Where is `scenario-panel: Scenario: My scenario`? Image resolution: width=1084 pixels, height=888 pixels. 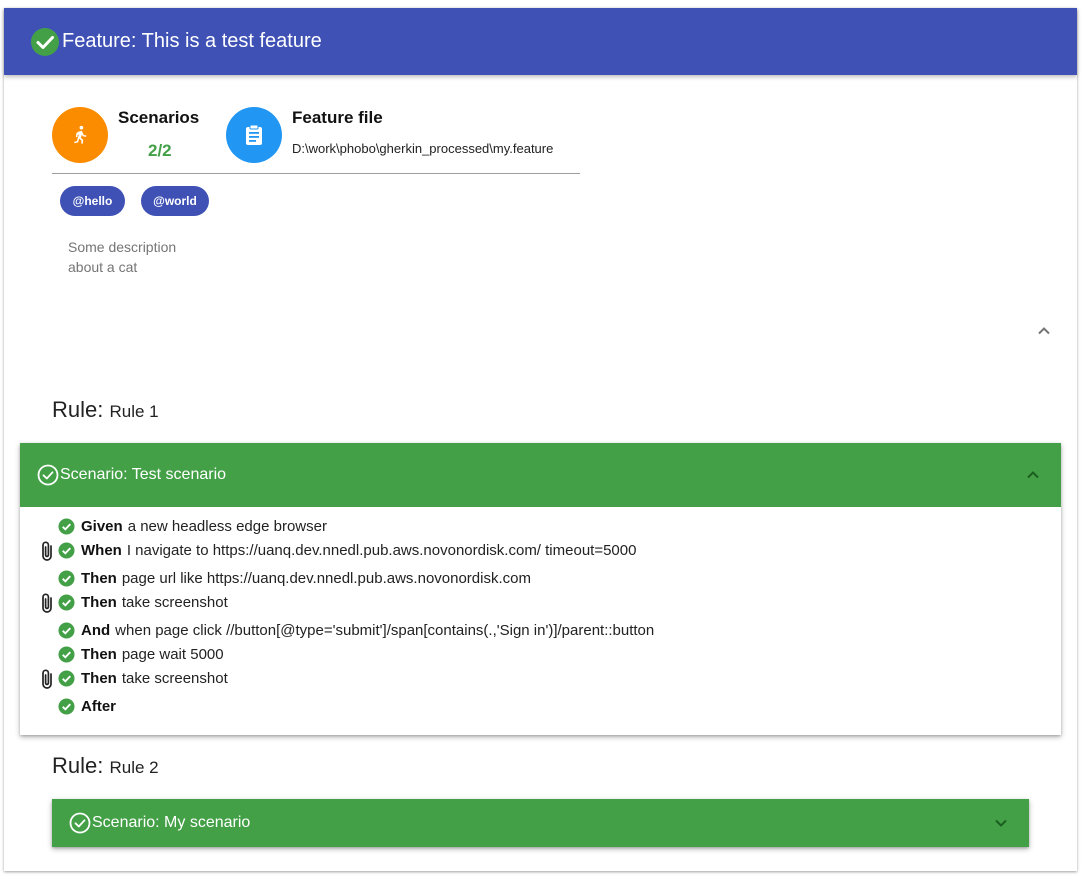
scenario-panel: Scenario: My scenario is located at coordinates (540, 823).